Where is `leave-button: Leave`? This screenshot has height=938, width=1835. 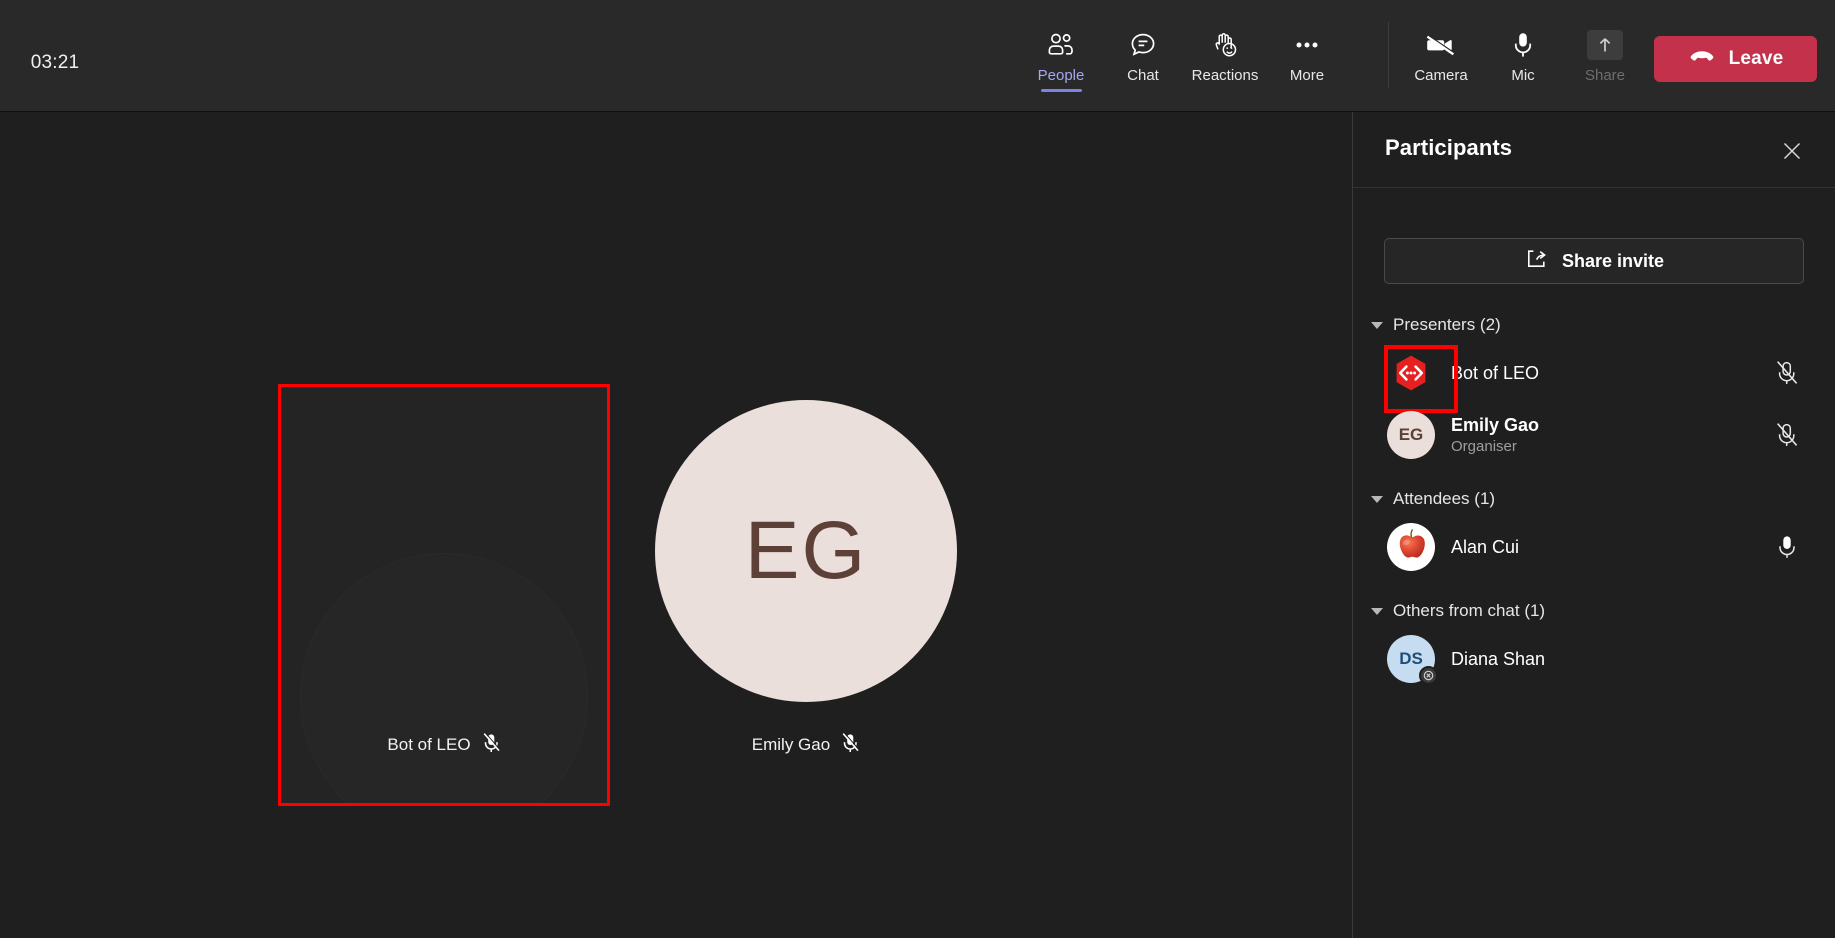
leave-button: Leave is located at coordinates (1735, 59).